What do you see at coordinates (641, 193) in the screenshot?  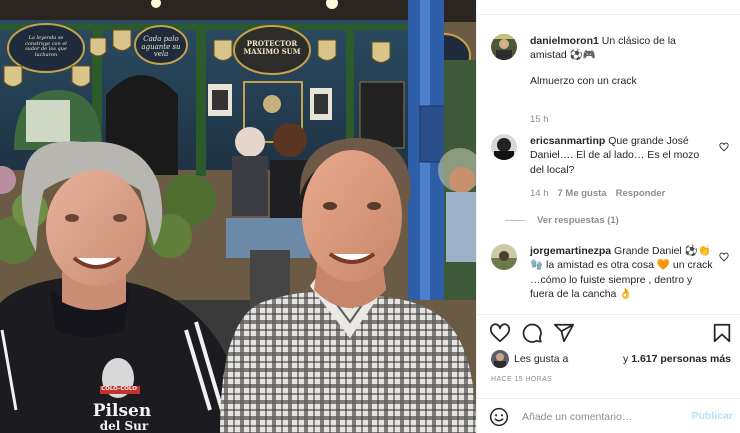 I see `reply-button: Responder` at bounding box center [641, 193].